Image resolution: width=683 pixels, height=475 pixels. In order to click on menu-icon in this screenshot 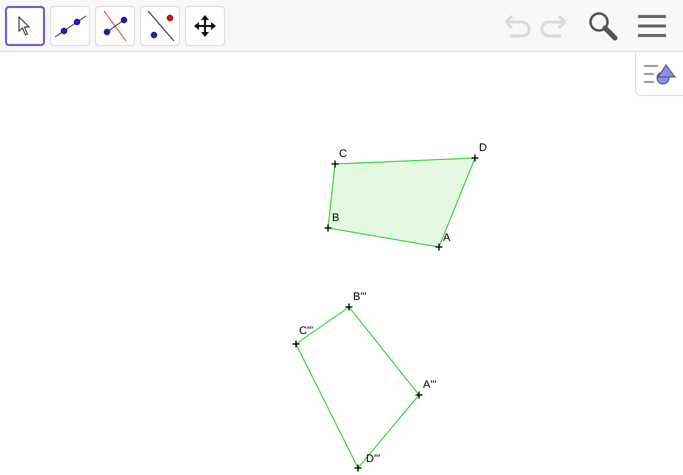, I will do `click(652, 26)`.